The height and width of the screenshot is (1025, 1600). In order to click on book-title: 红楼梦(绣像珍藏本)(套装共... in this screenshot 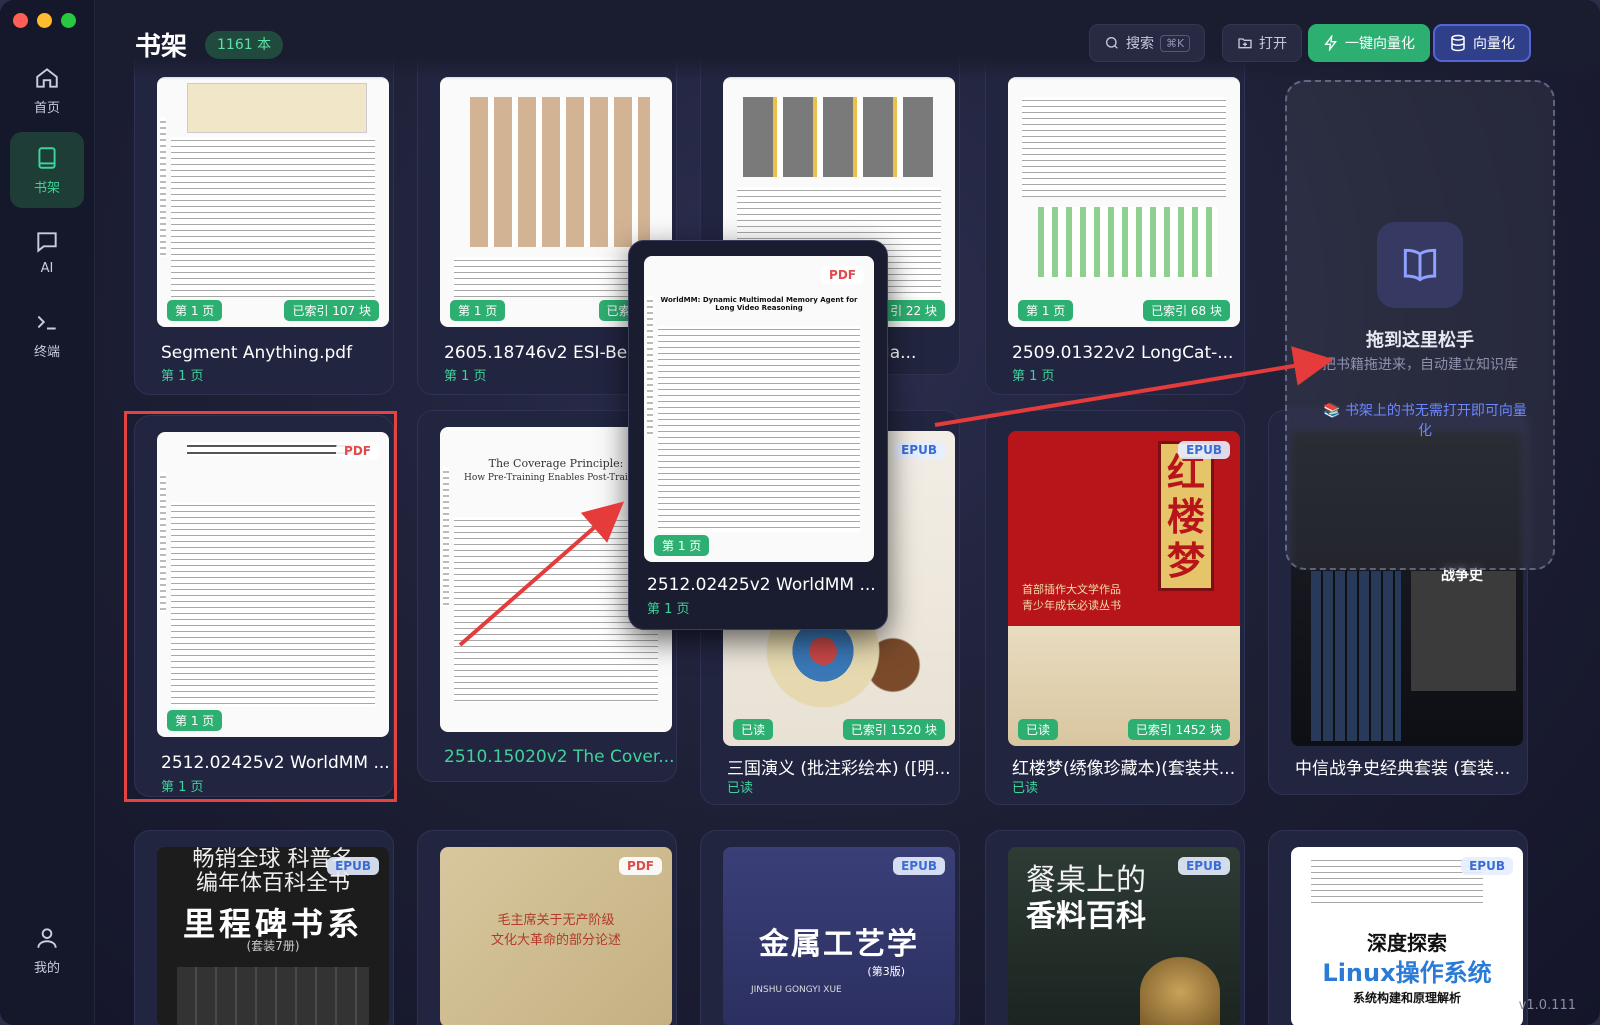, I will do `click(1124, 769)`.